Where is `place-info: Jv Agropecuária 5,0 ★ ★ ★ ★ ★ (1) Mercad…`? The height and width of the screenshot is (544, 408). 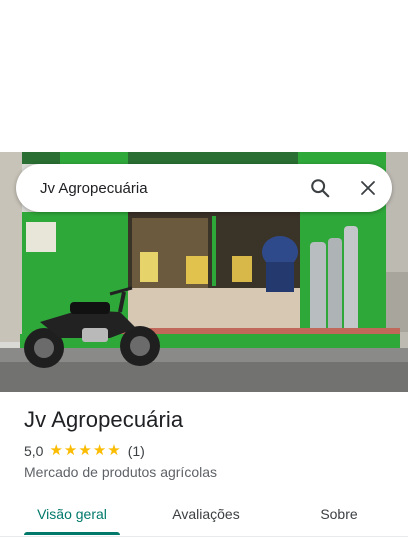
place-info: Jv Agropecuária 5,0 ★ ★ ★ ★ ★ (1) Mercad… is located at coordinates (209, 442).